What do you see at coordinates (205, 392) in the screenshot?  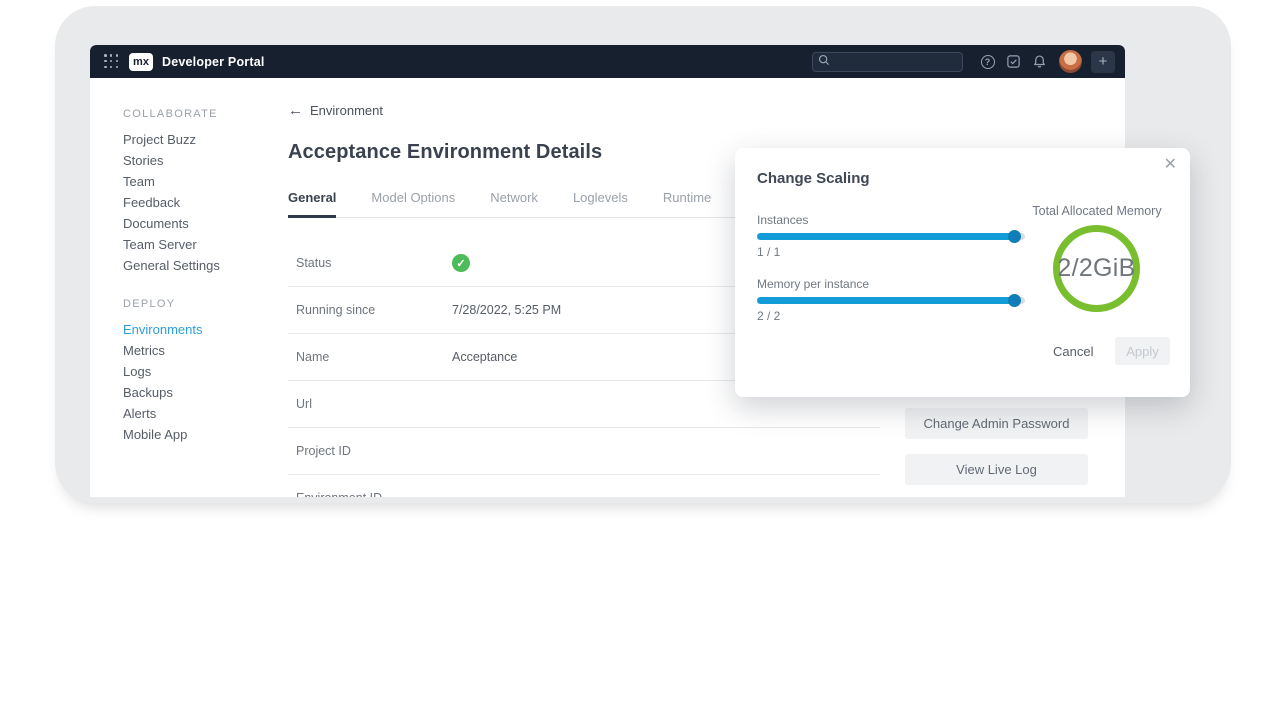 I see `sidebar-item-backups: Backups` at bounding box center [205, 392].